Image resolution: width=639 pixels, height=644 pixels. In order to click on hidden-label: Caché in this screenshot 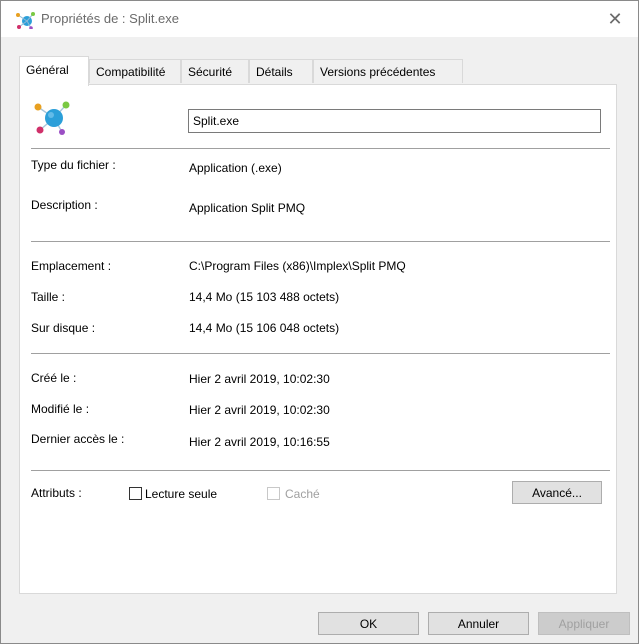, I will do `click(302, 494)`.